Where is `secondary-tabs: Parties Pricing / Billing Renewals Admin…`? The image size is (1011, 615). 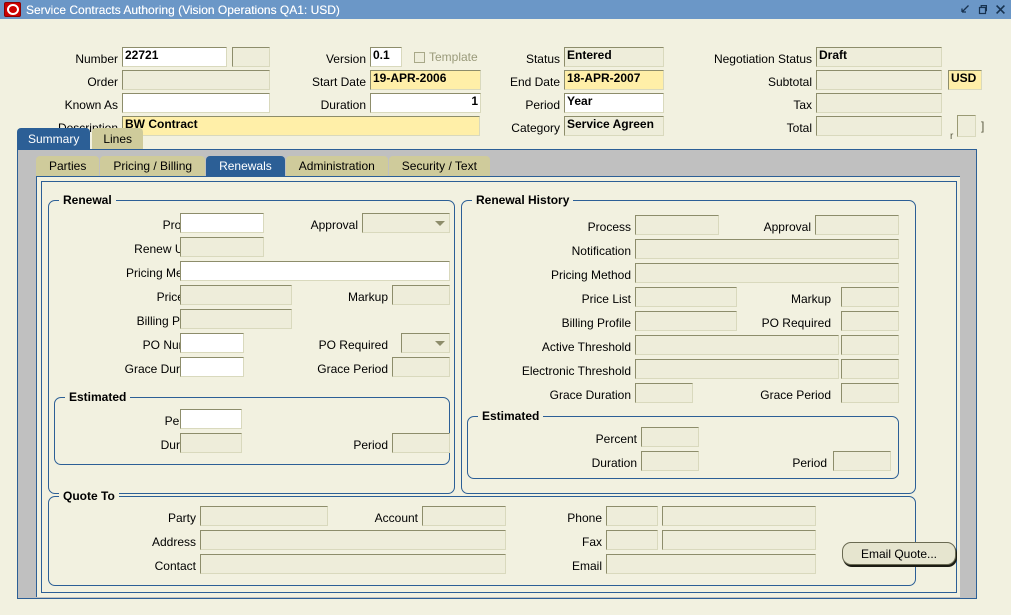
secondary-tabs: Parties Pricing / Billing Renewals Admin… is located at coordinates (263, 166).